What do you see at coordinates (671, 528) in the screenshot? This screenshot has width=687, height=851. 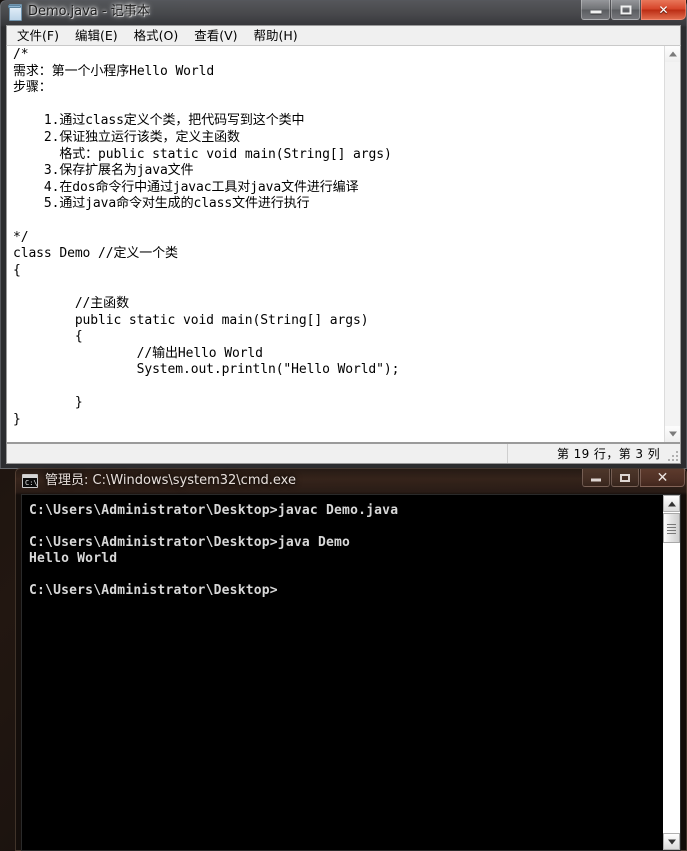 I see `cmd-scroll-thumb` at bounding box center [671, 528].